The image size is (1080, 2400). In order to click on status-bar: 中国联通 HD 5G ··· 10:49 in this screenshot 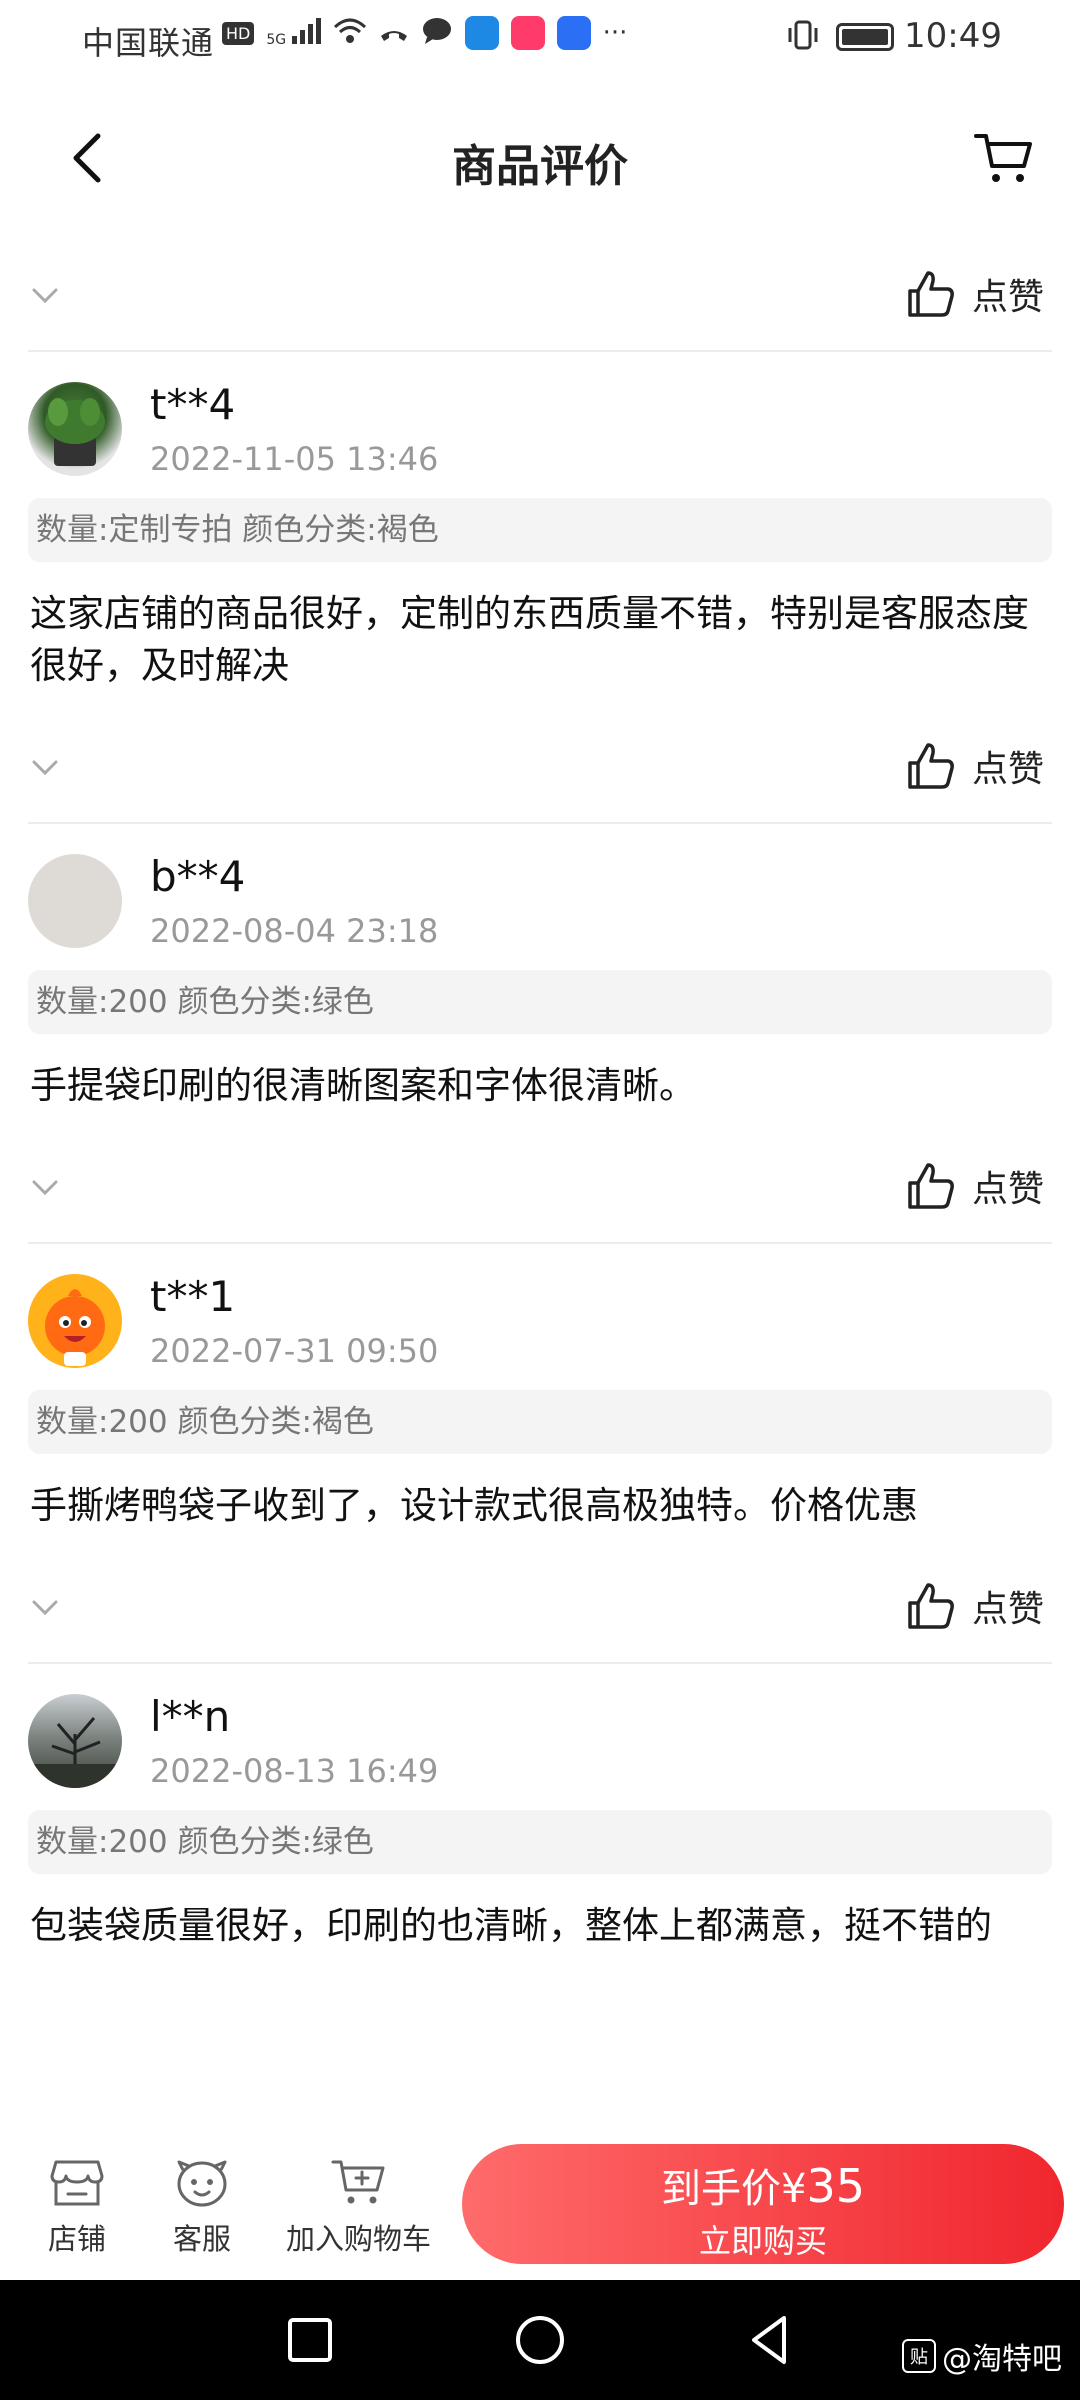, I will do `click(540, 36)`.